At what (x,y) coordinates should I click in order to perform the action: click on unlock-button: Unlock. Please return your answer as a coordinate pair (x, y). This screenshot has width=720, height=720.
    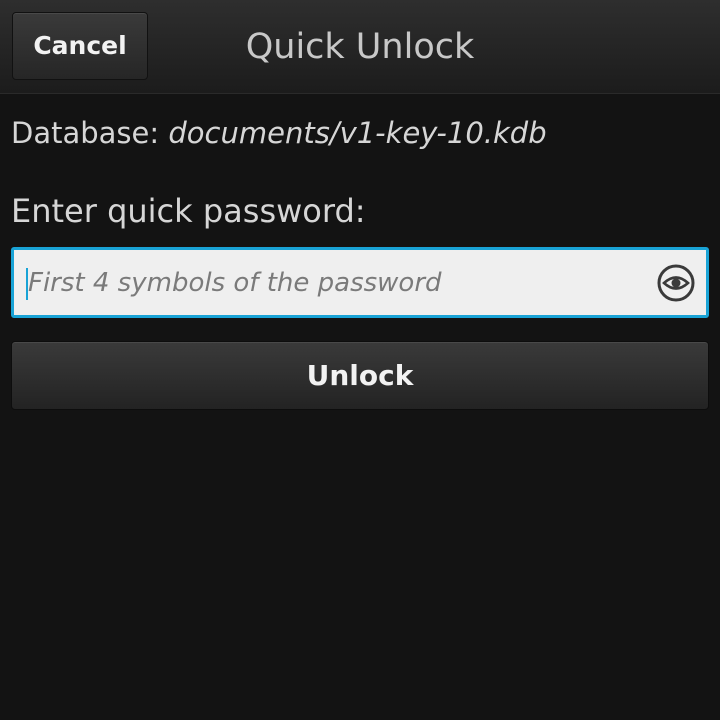
    Looking at the image, I should click on (360, 375).